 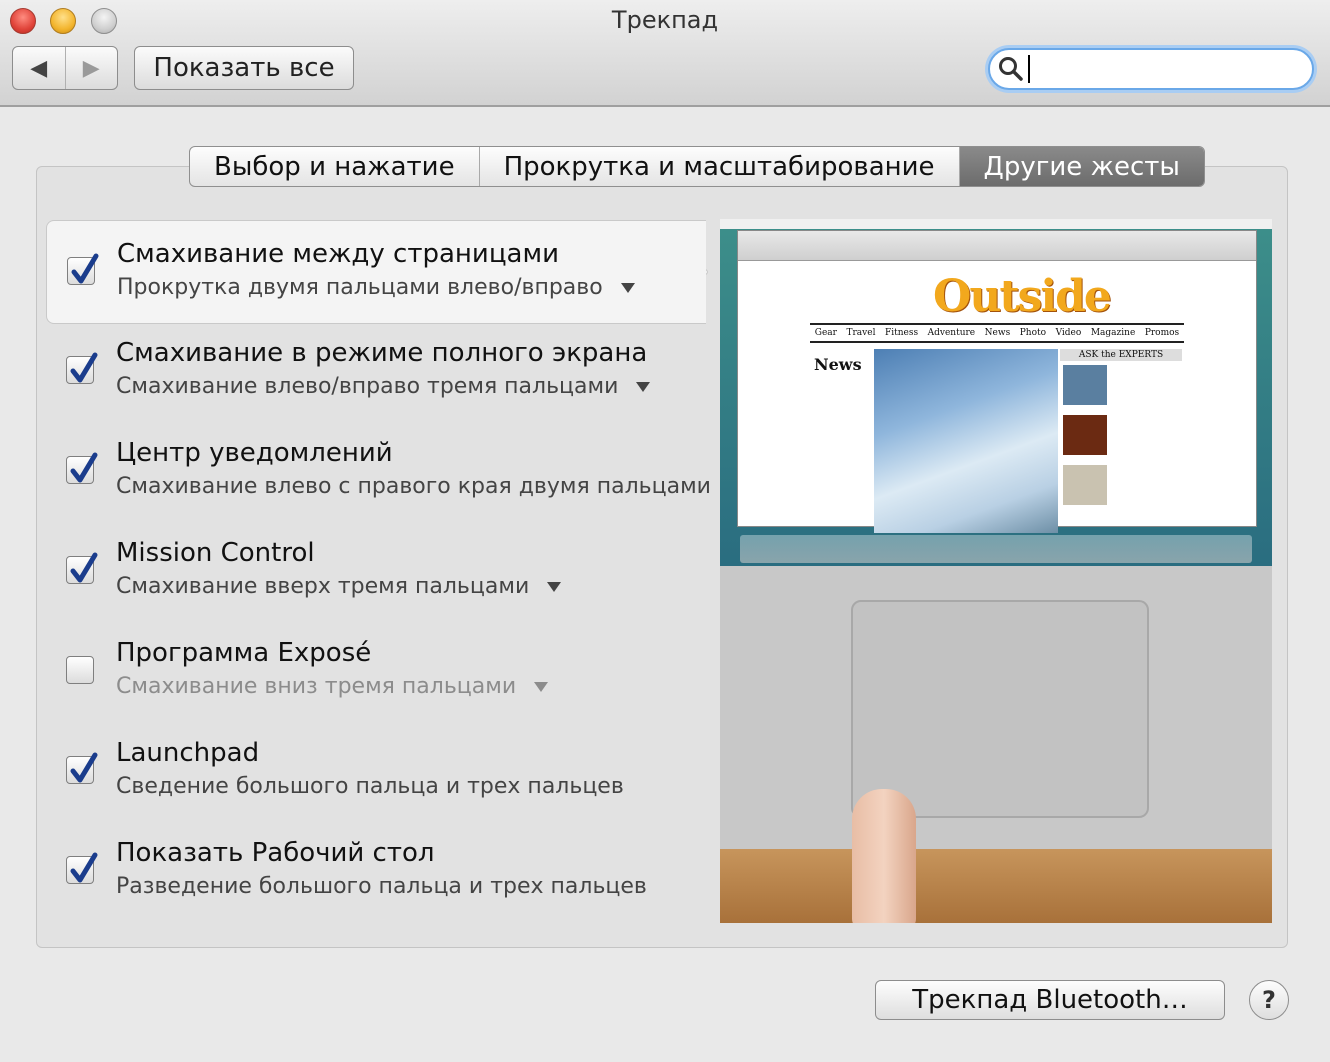 What do you see at coordinates (901, 333) in the screenshot?
I see `preview-nav-item: Fitness` at bounding box center [901, 333].